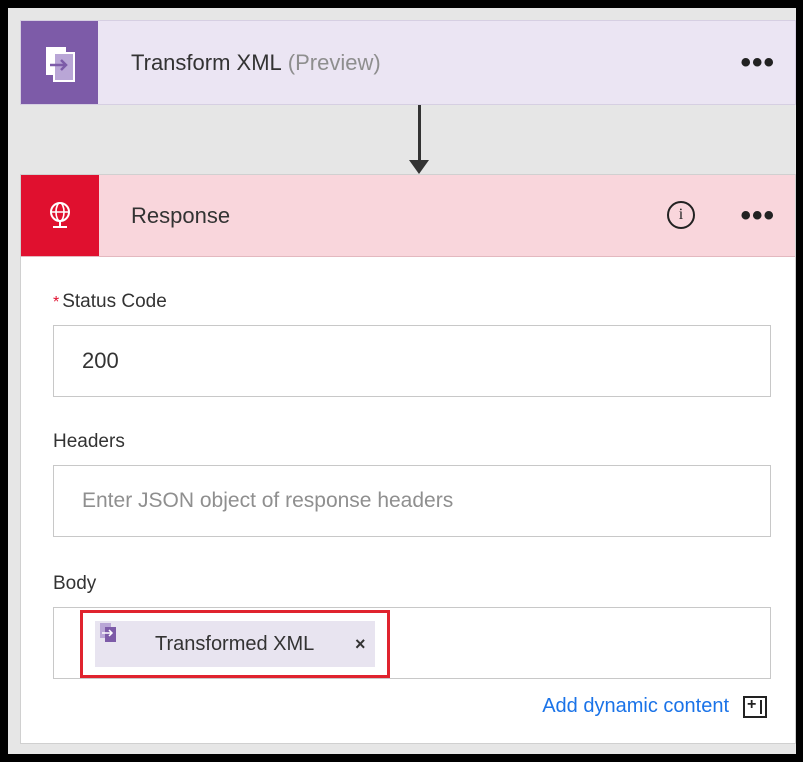 The image size is (803, 762). What do you see at coordinates (755, 707) in the screenshot?
I see `add-dynamic-content-icon` at bounding box center [755, 707].